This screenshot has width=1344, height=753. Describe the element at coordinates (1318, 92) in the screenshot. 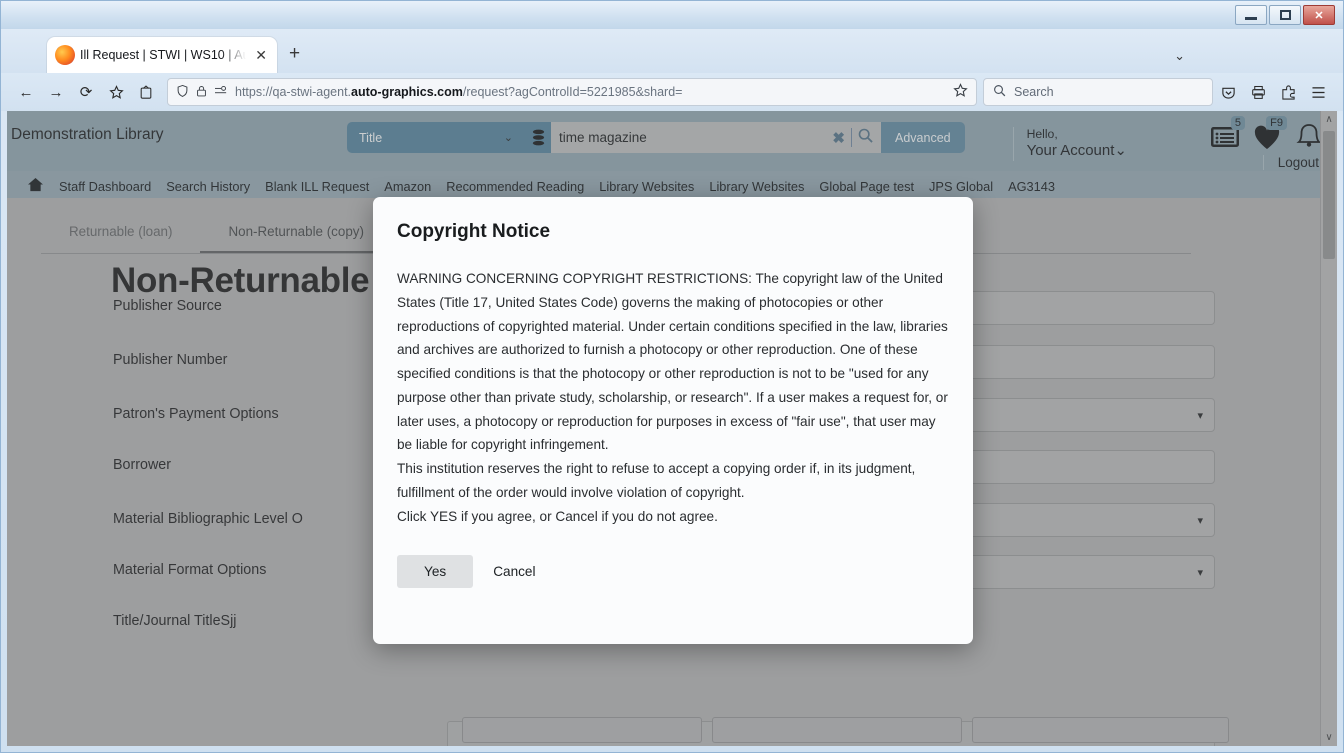

I see `menu-hamburger-icon` at that location.